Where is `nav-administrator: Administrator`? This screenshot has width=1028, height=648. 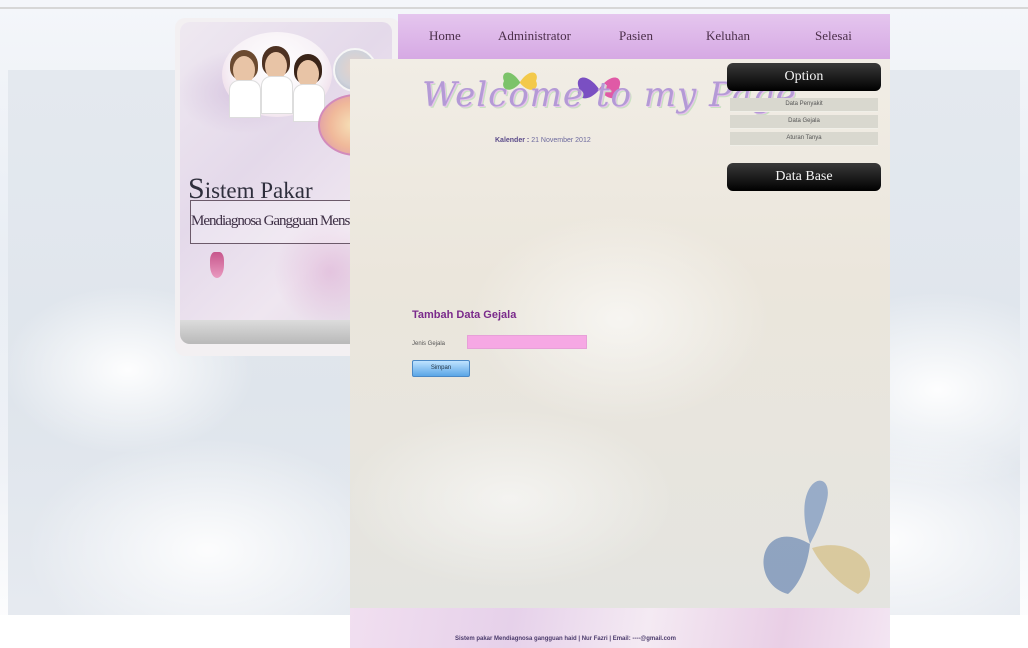 nav-administrator: Administrator is located at coordinates (534, 36).